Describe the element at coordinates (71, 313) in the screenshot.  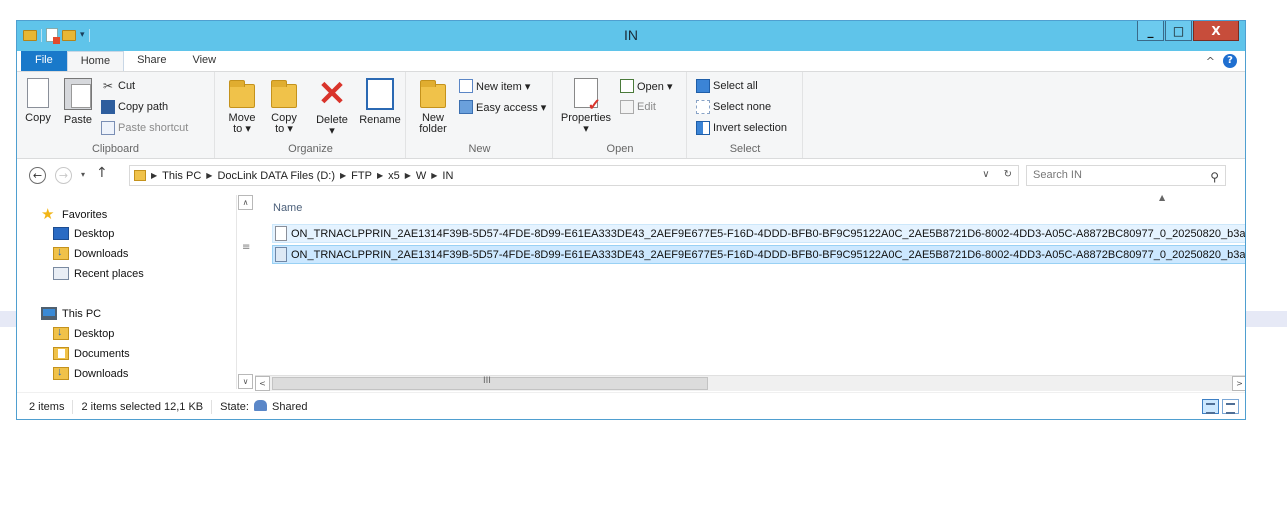
I see `nav-this-pc: This PC` at that location.